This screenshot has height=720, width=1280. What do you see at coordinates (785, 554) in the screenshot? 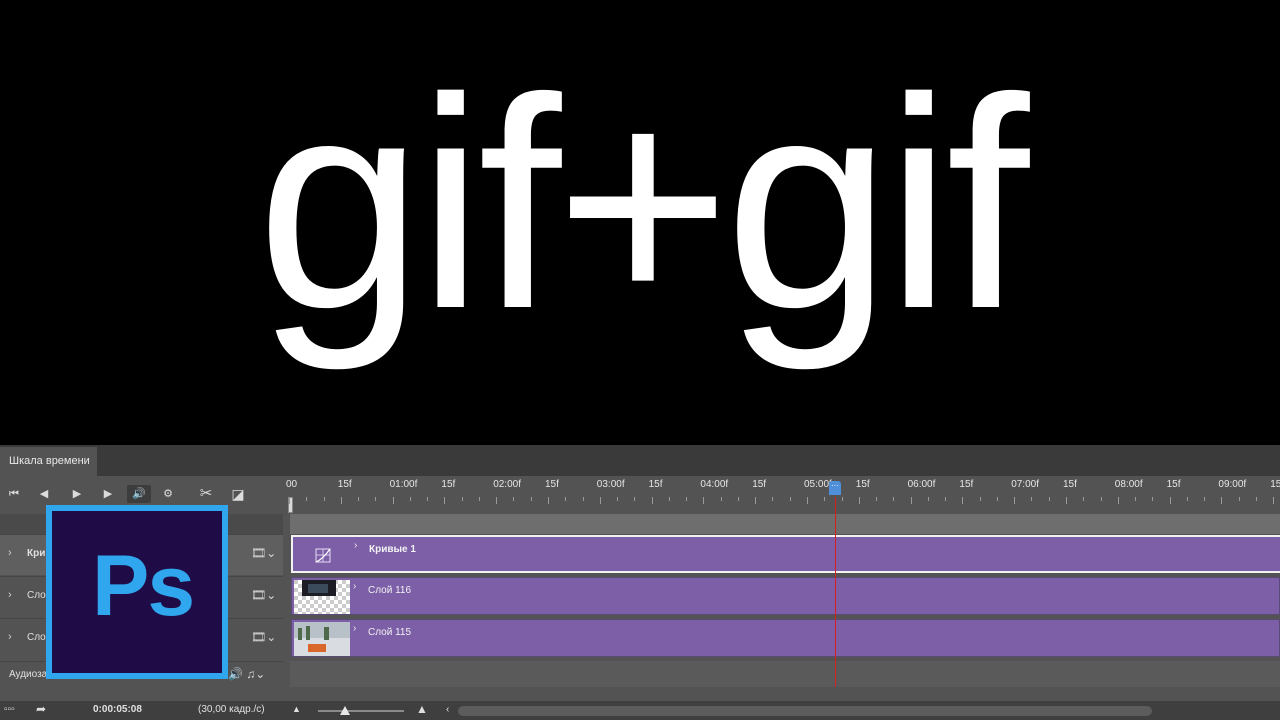
I see `clip-curves: › Кривые 1` at bounding box center [785, 554].